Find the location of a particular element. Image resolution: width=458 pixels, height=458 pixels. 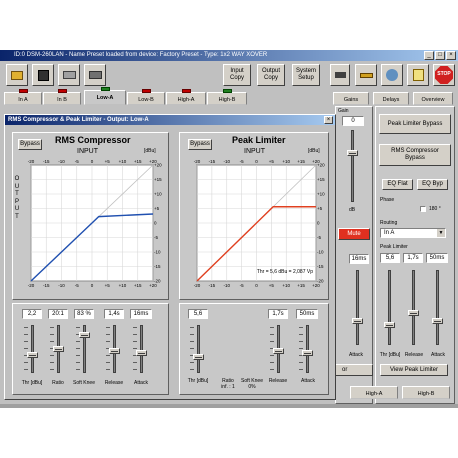

peak-bypass-button: Bypass is located at coordinates (200, 144).